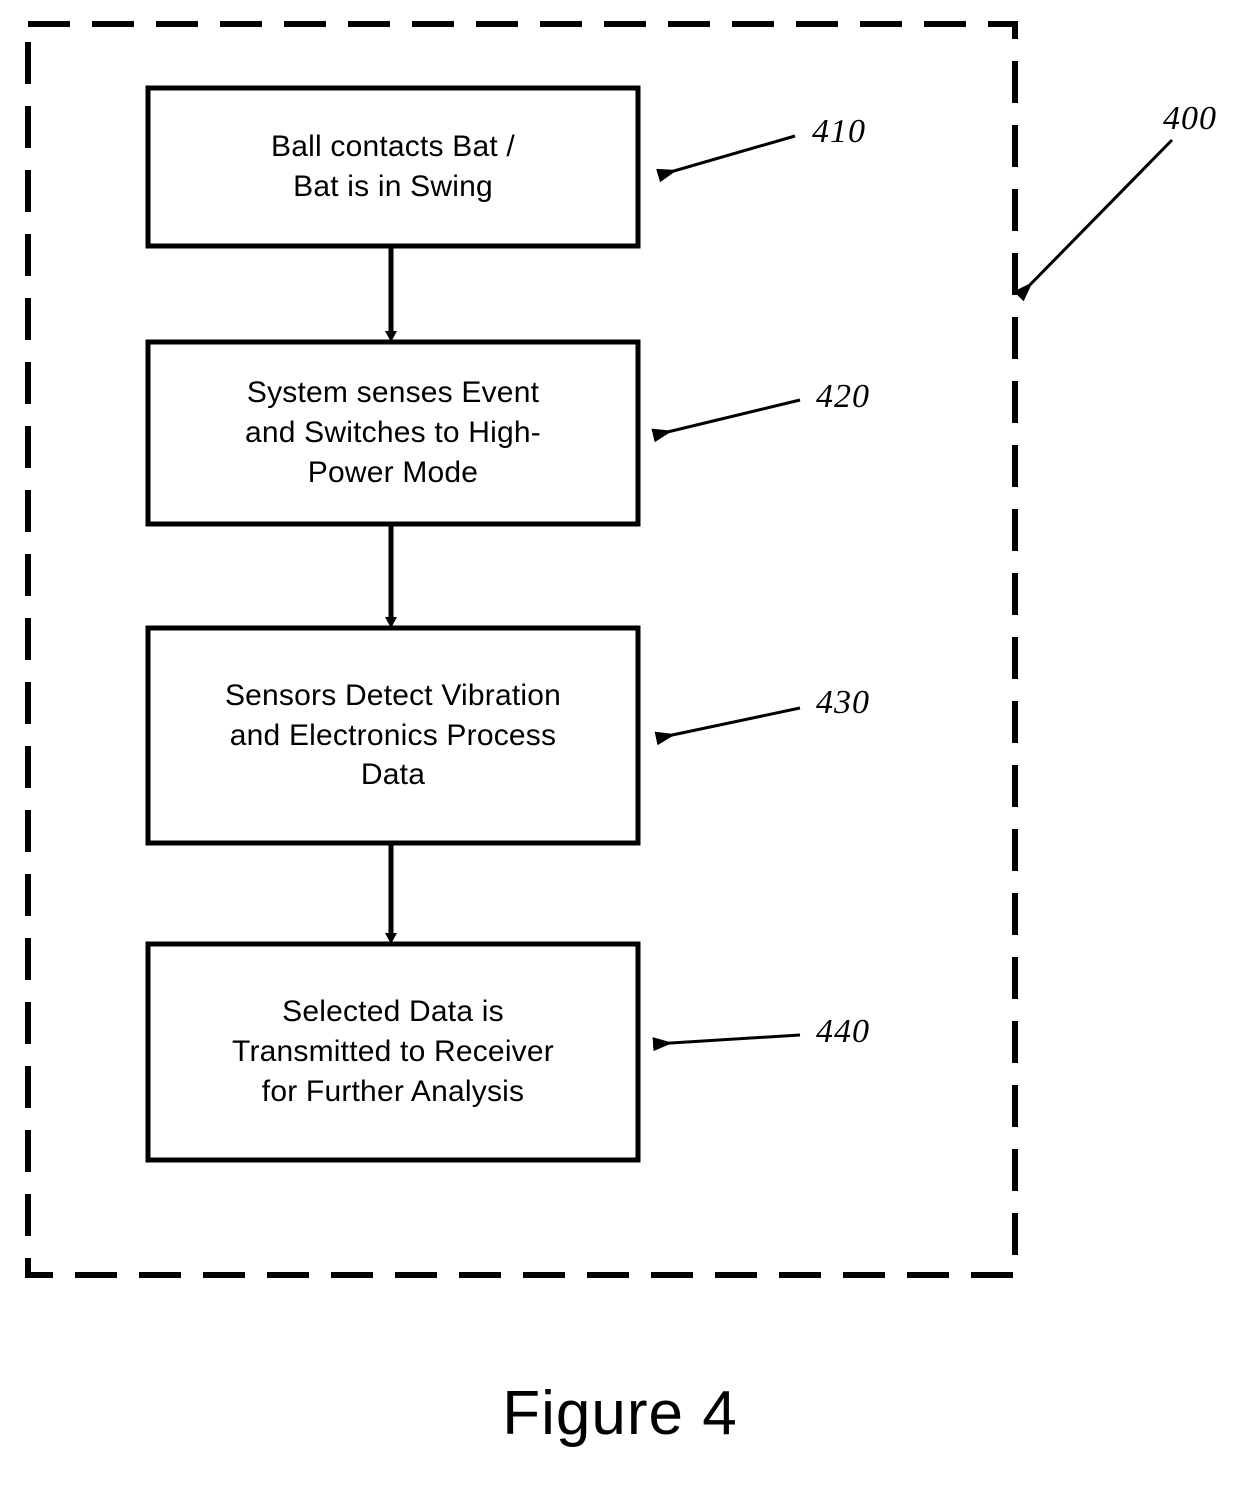  I want to click on reference-numeral-410: 410, so click(839, 131).